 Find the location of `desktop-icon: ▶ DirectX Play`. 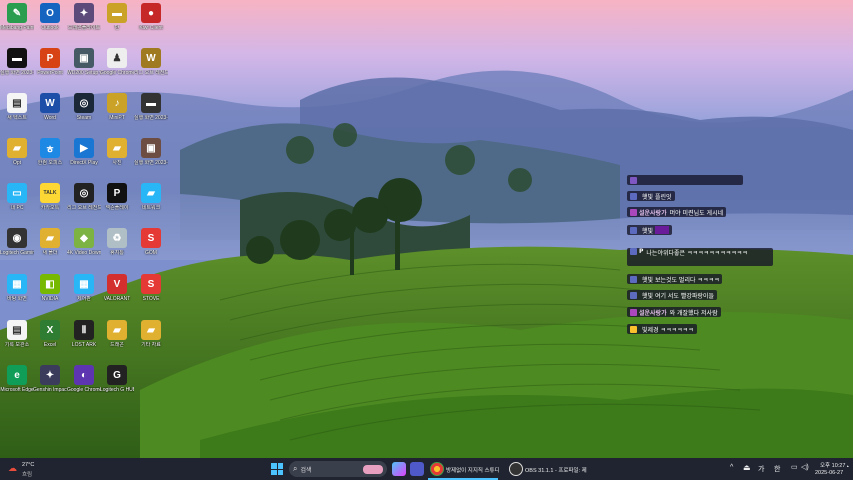

desktop-icon: ▶ DirectX Play is located at coordinates (84, 160).